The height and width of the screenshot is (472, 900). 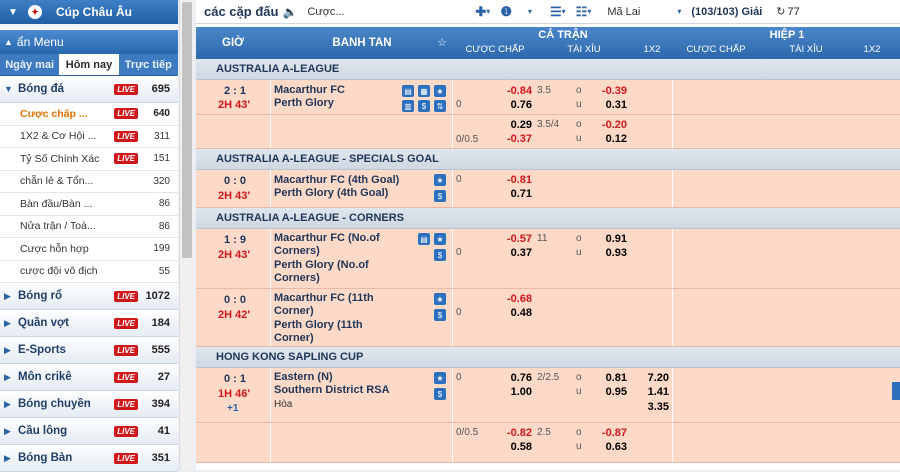 I want to click on odds-home: -0.84, so click(x=519, y=91).